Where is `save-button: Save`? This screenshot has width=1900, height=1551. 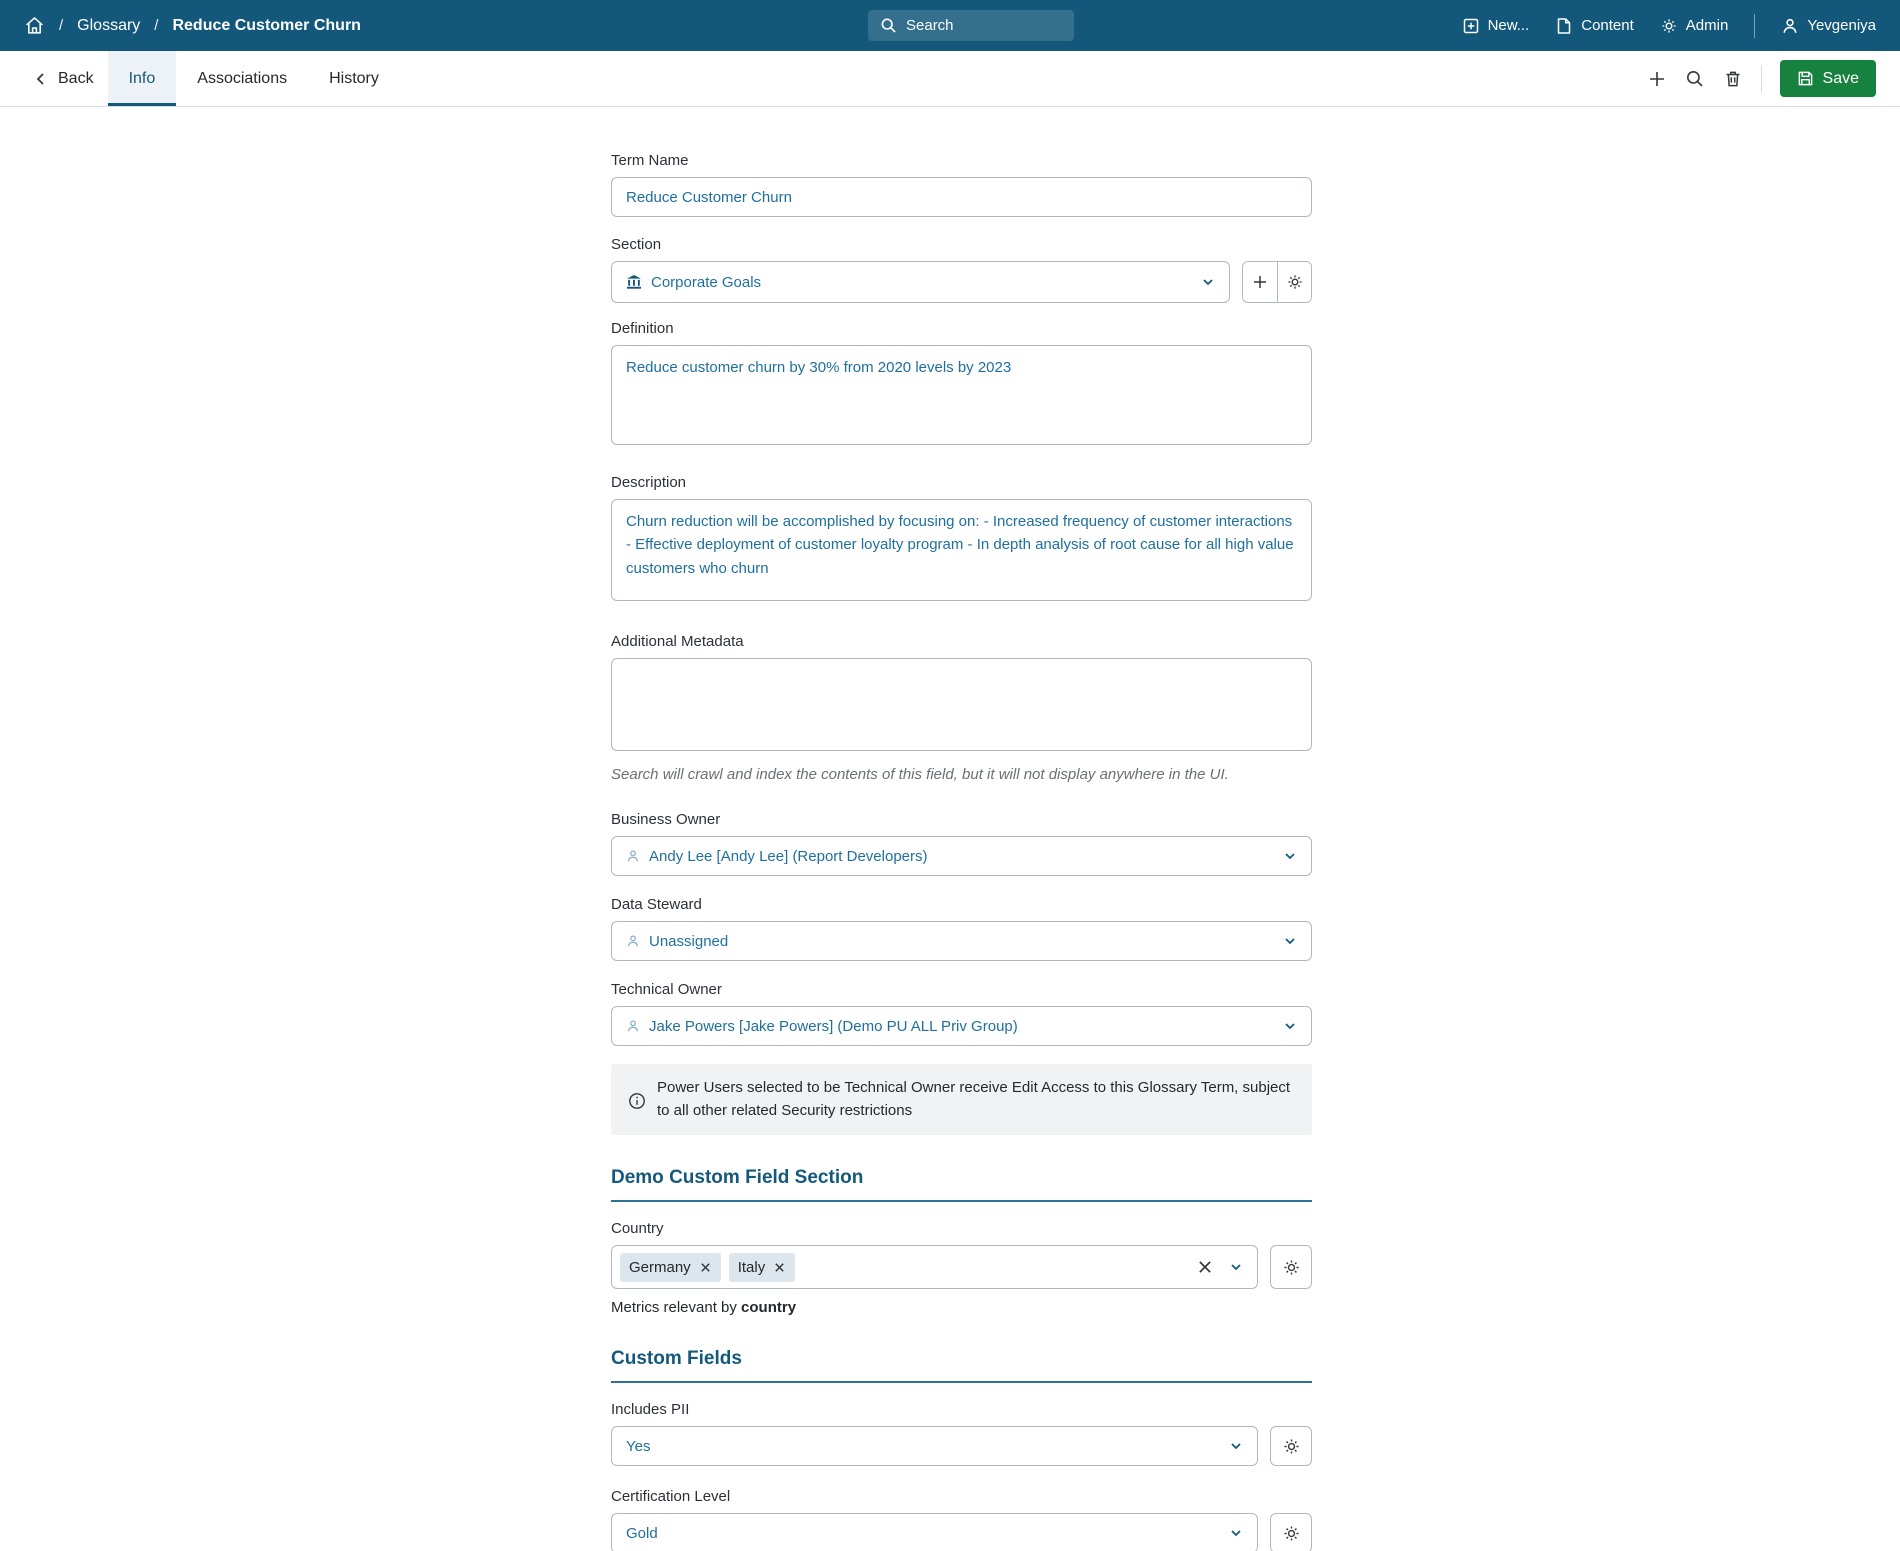
save-button: Save is located at coordinates (1827, 78).